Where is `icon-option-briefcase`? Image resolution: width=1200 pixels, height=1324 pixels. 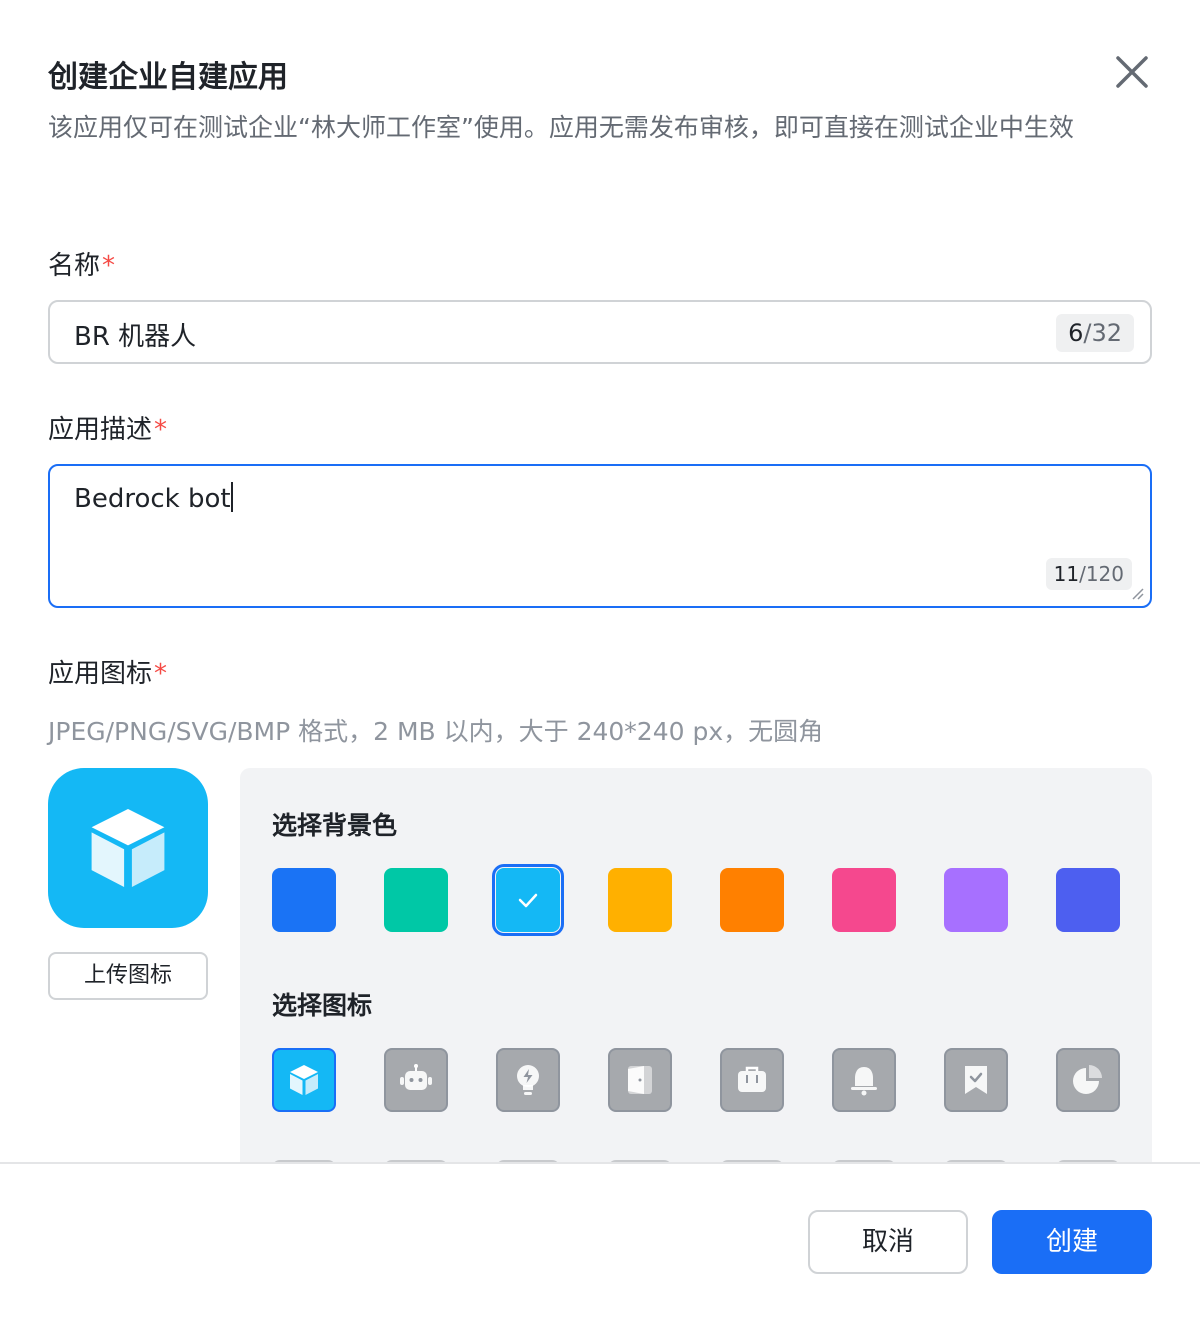 icon-option-briefcase is located at coordinates (752, 1080).